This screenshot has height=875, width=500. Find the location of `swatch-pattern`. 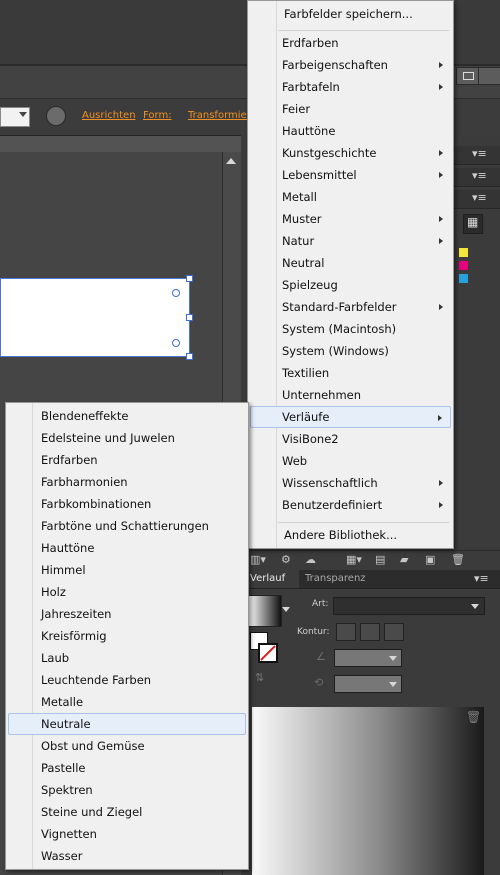

swatch-pattern is located at coordinates (463, 278).